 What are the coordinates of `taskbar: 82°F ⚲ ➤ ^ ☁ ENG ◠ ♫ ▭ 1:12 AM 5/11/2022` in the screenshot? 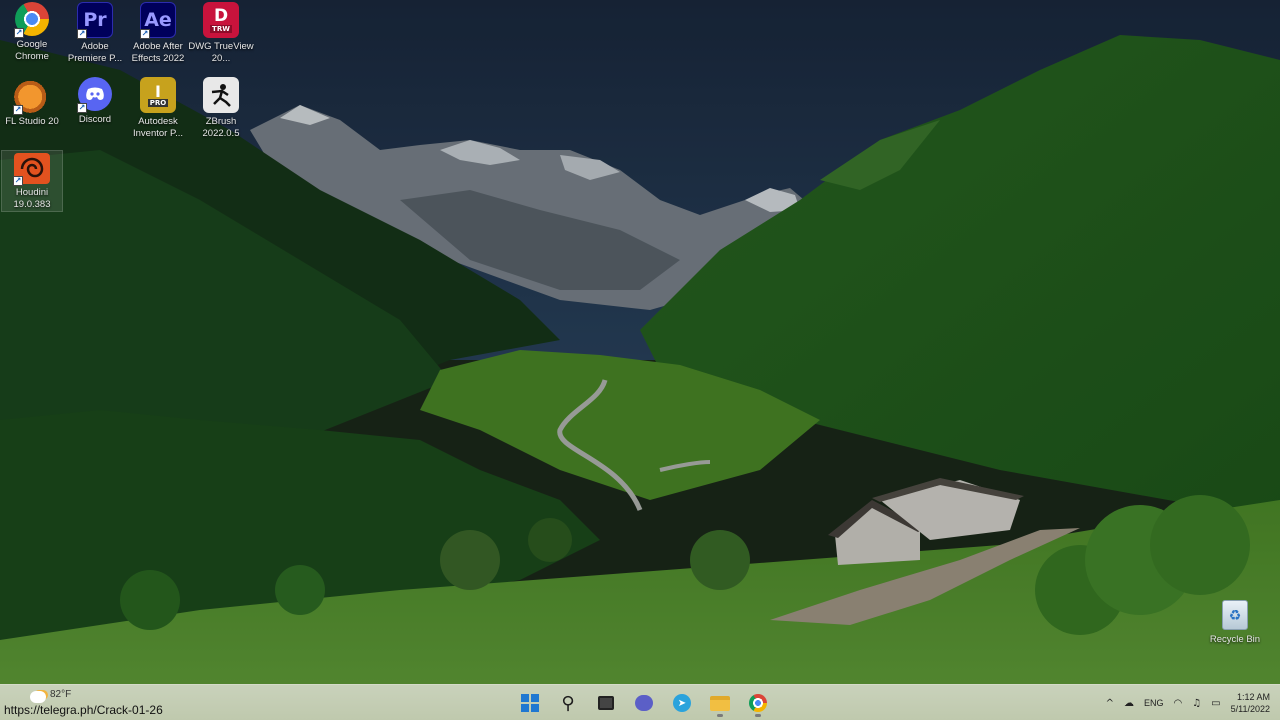 It's located at (640, 702).